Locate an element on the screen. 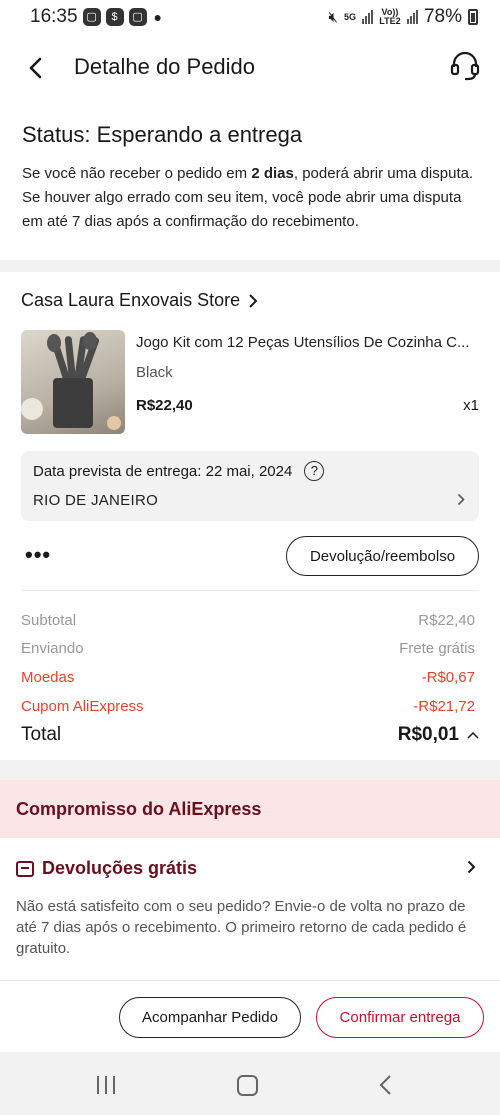 This screenshot has height=1115, width=500. volte-label: Vo)) LTE2 is located at coordinates (390, 16).